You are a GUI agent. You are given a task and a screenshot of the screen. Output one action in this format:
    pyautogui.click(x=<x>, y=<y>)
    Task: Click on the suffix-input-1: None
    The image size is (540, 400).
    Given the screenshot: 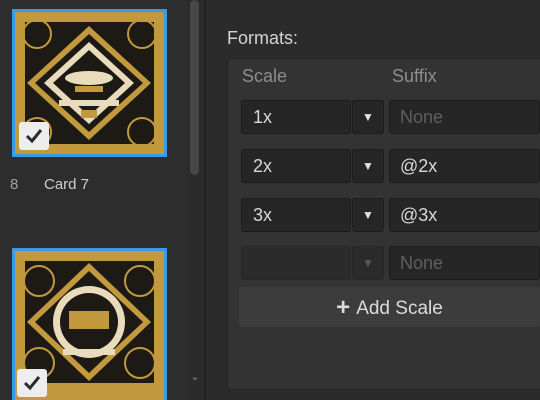 What is the action you would take?
    pyautogui.click(x=464, y=117)
    